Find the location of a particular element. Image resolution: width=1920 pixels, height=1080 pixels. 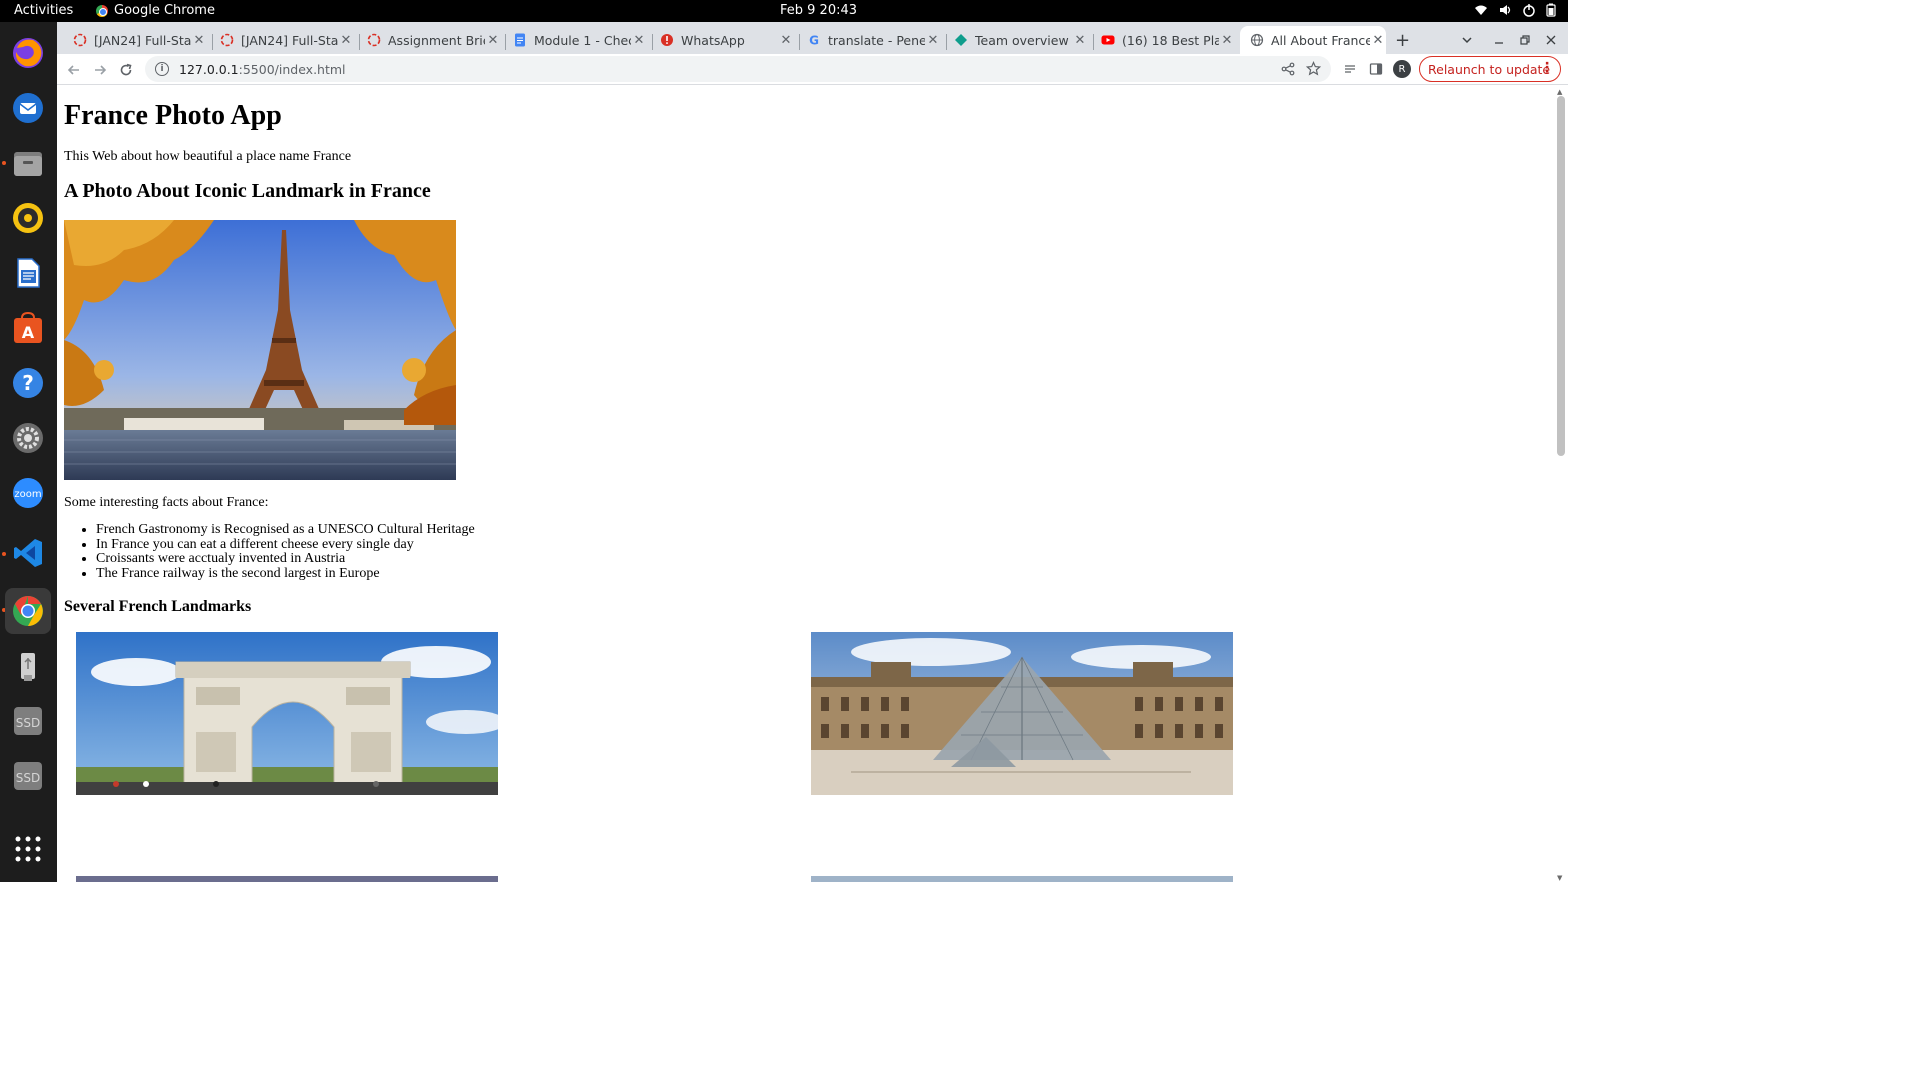

back-arrow-icon is located at coordinates (73, 70).